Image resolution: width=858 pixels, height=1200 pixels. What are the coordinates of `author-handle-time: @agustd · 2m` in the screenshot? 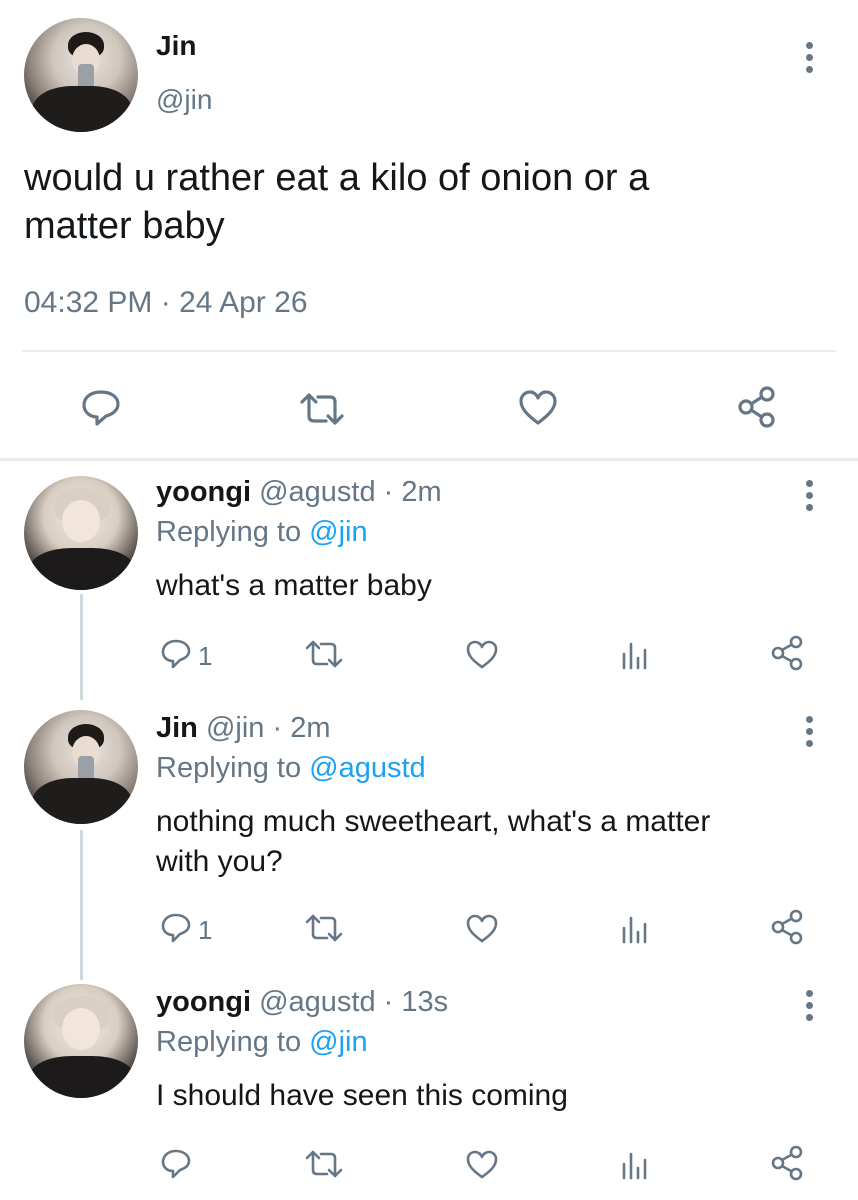 It's located at (350, 492).